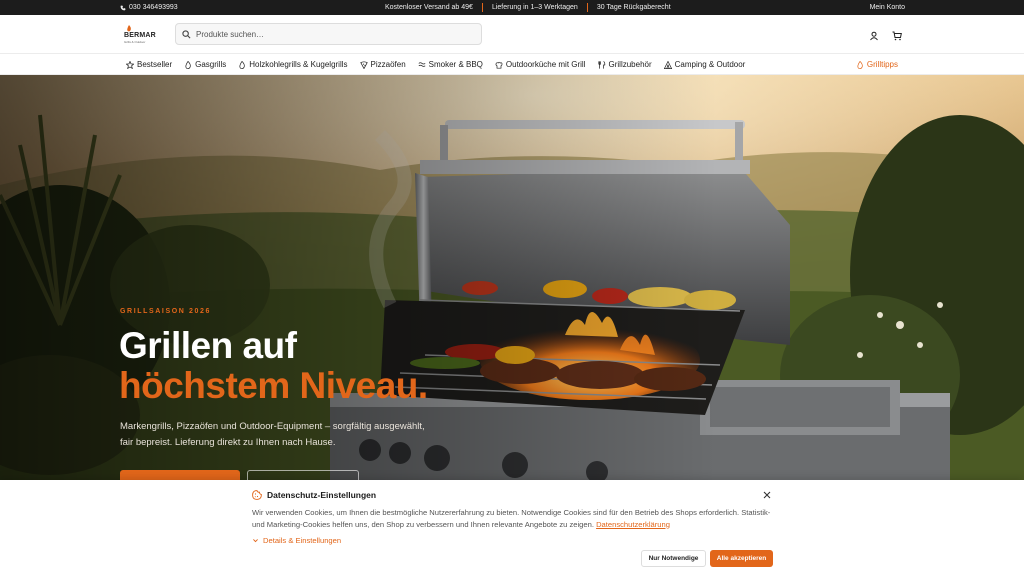  Describe the element at coordinates (322, 495) in the screenshot. I see `cookie-title-text: Datenschutz-Einstellungen` at that location.